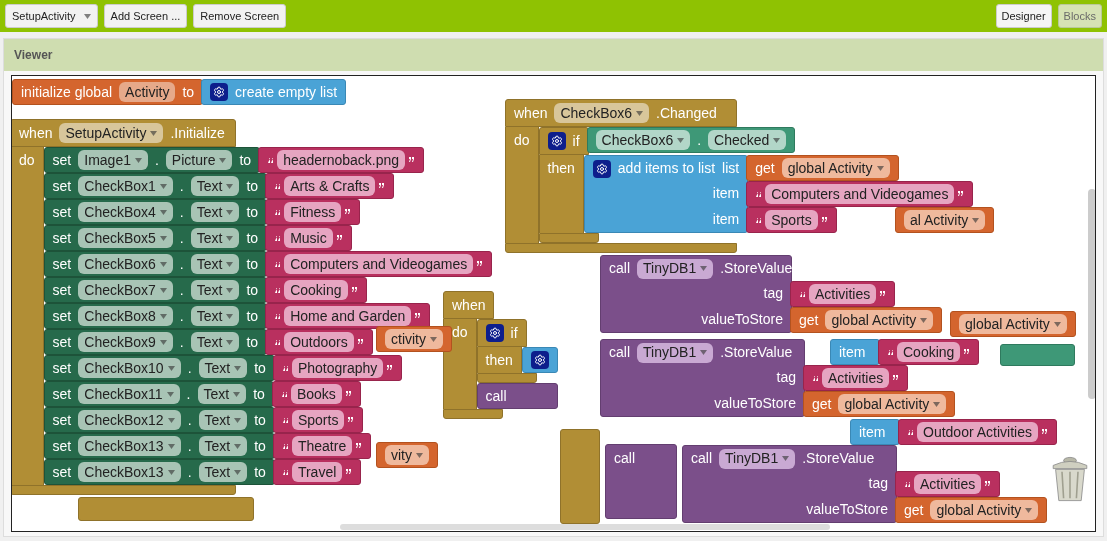 The height and width of the screenshot is (541, 1107). I want to click on string-block: Activities, so click(948, 484).